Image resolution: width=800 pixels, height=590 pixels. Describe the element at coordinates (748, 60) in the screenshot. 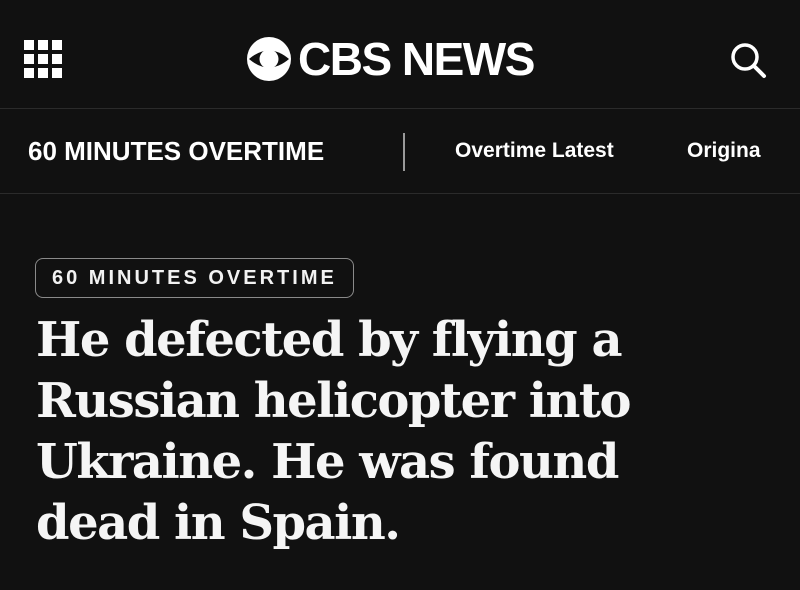

I see `search-icon` at that location.